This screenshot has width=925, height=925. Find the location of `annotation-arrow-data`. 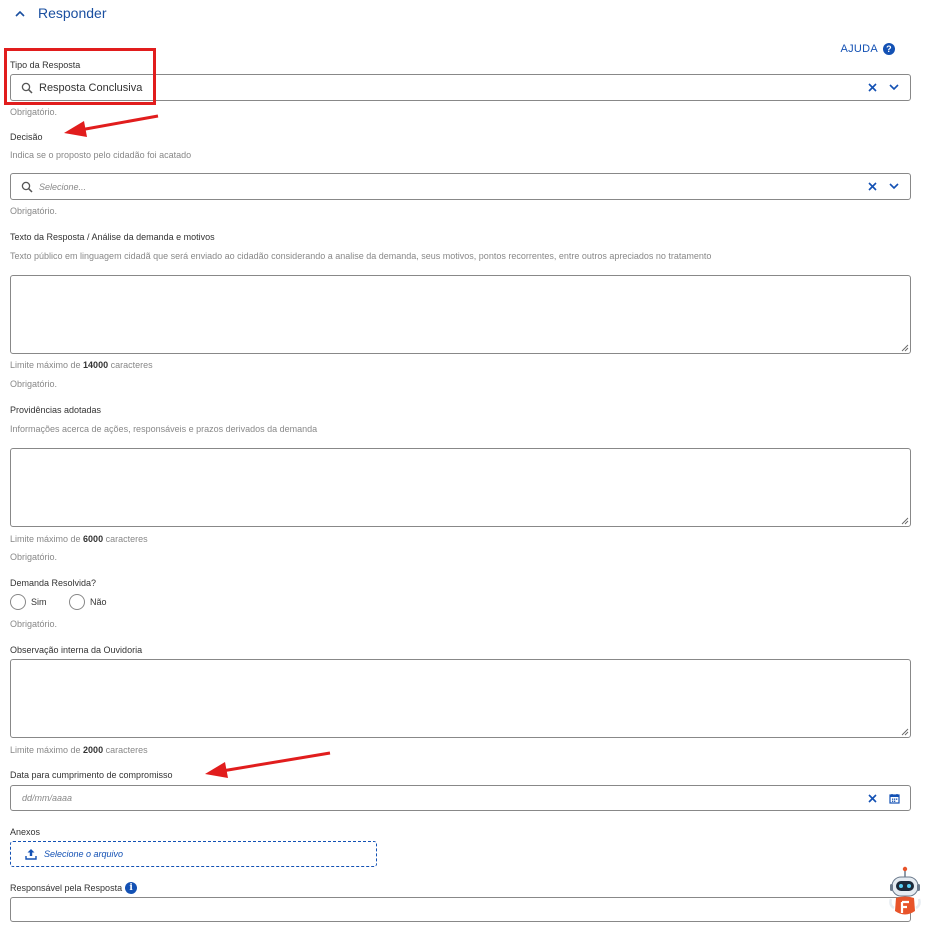

annotation-arrow-data is located at coordinates (268, 764).